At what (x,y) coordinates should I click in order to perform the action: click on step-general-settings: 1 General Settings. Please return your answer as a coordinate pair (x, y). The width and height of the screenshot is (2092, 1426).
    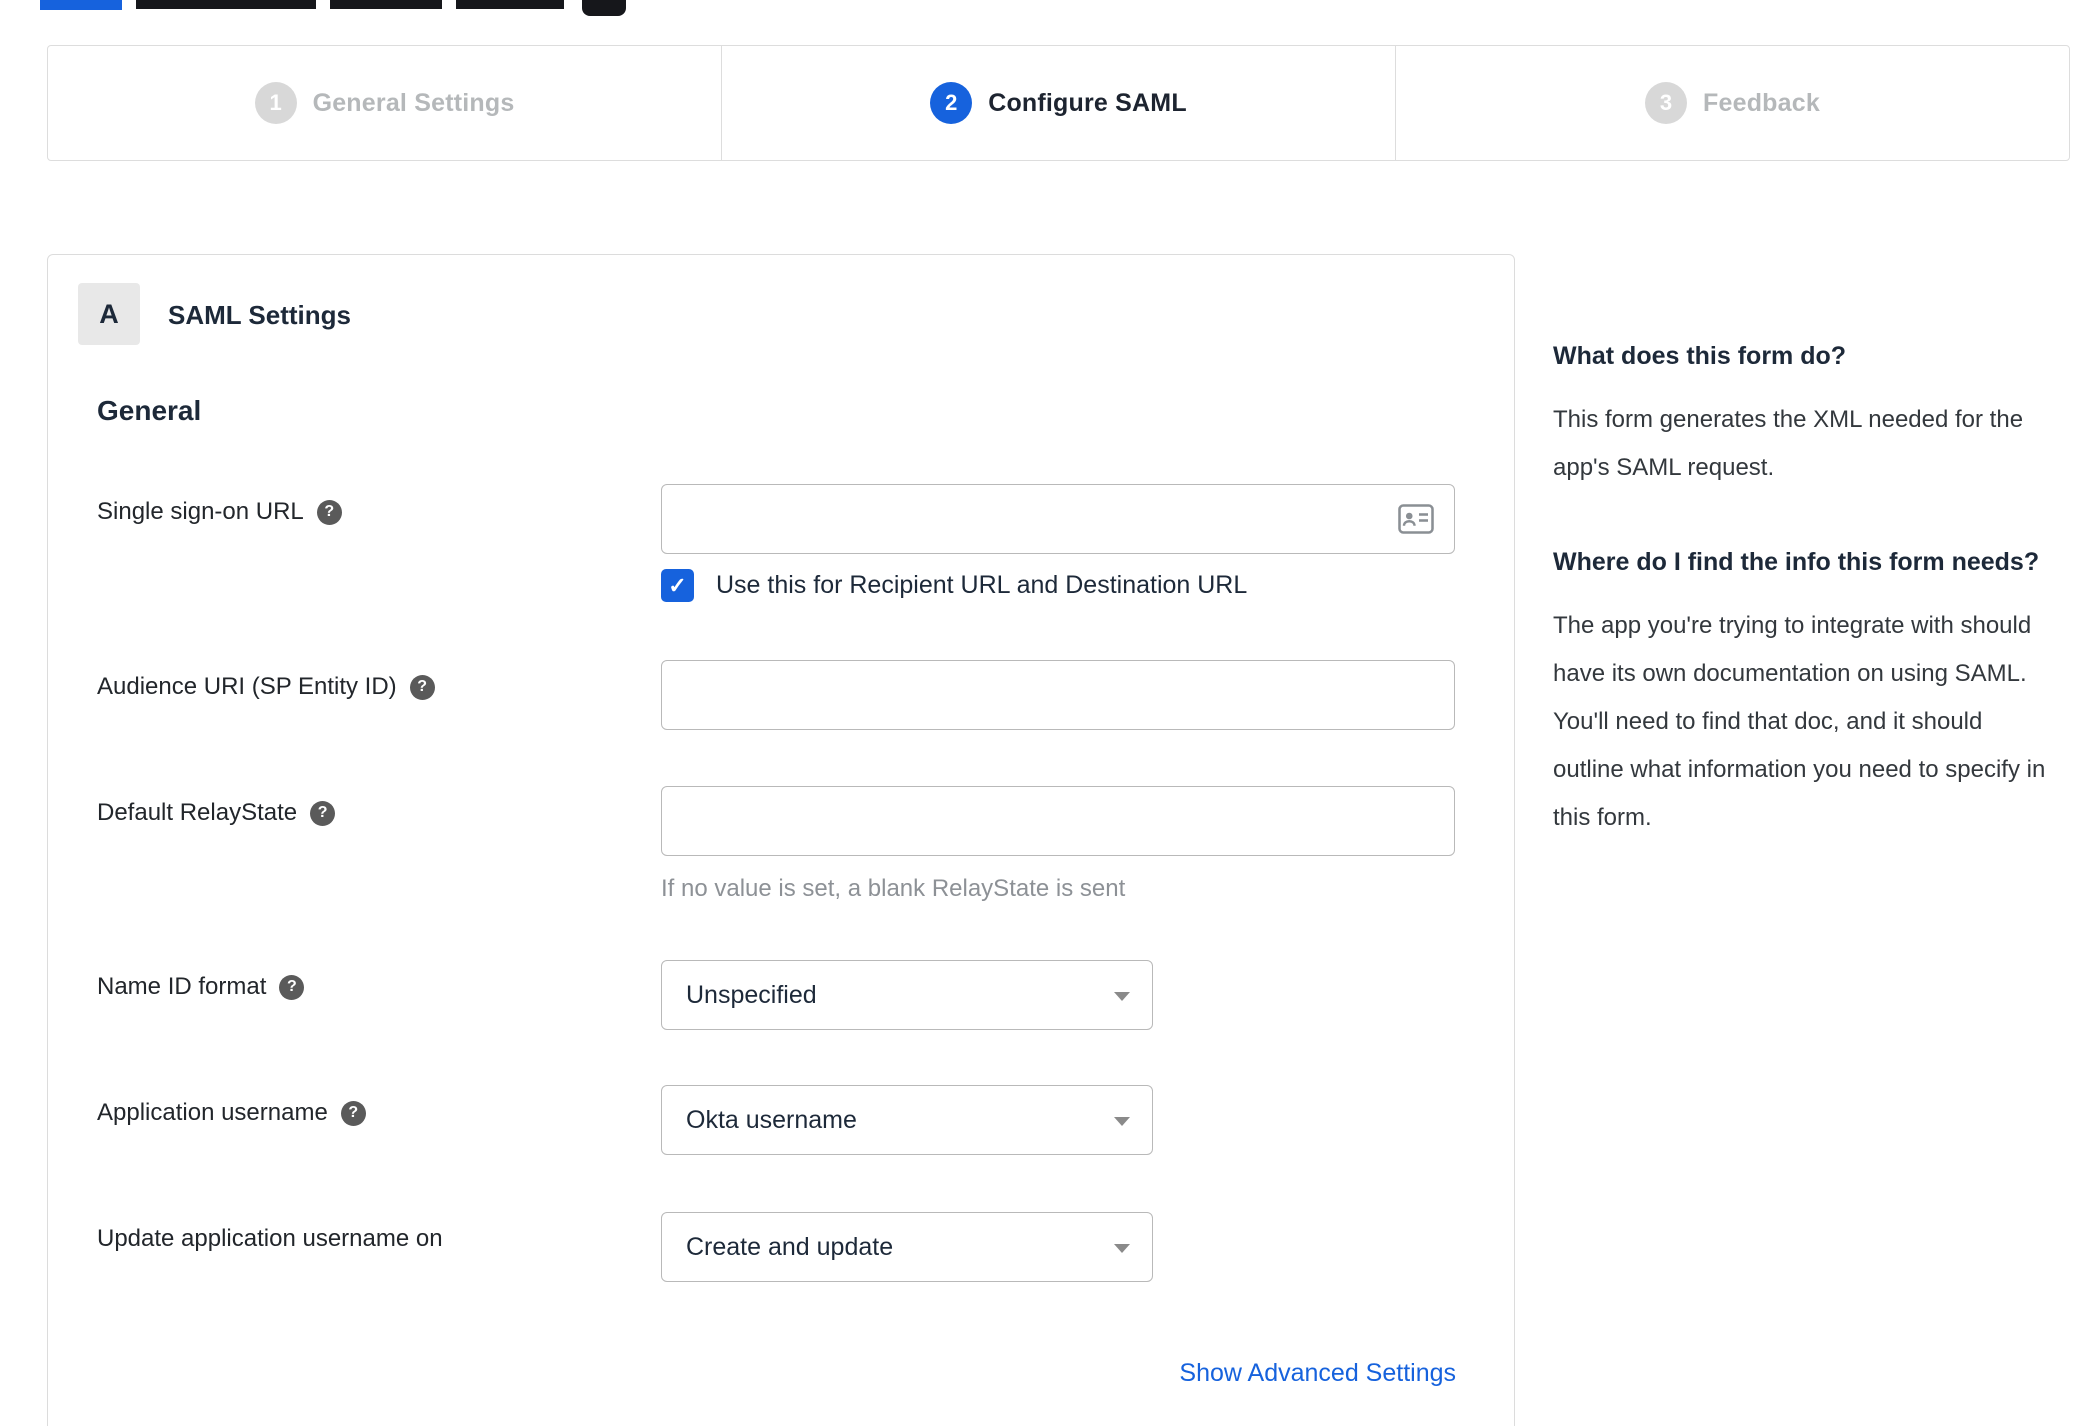
    Looking at the image, I should click on (384, 103).